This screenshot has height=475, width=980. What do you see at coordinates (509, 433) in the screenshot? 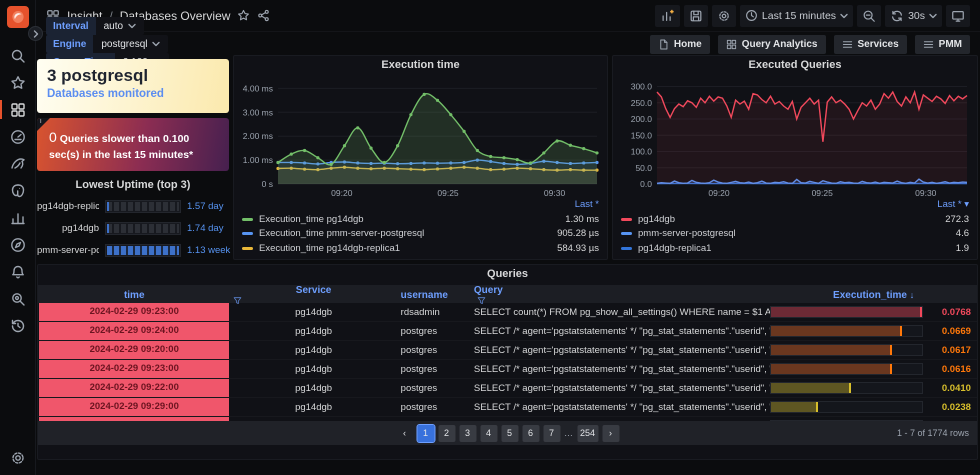
I see `pagination-page-5: 5` at bounding box center [509, 433].